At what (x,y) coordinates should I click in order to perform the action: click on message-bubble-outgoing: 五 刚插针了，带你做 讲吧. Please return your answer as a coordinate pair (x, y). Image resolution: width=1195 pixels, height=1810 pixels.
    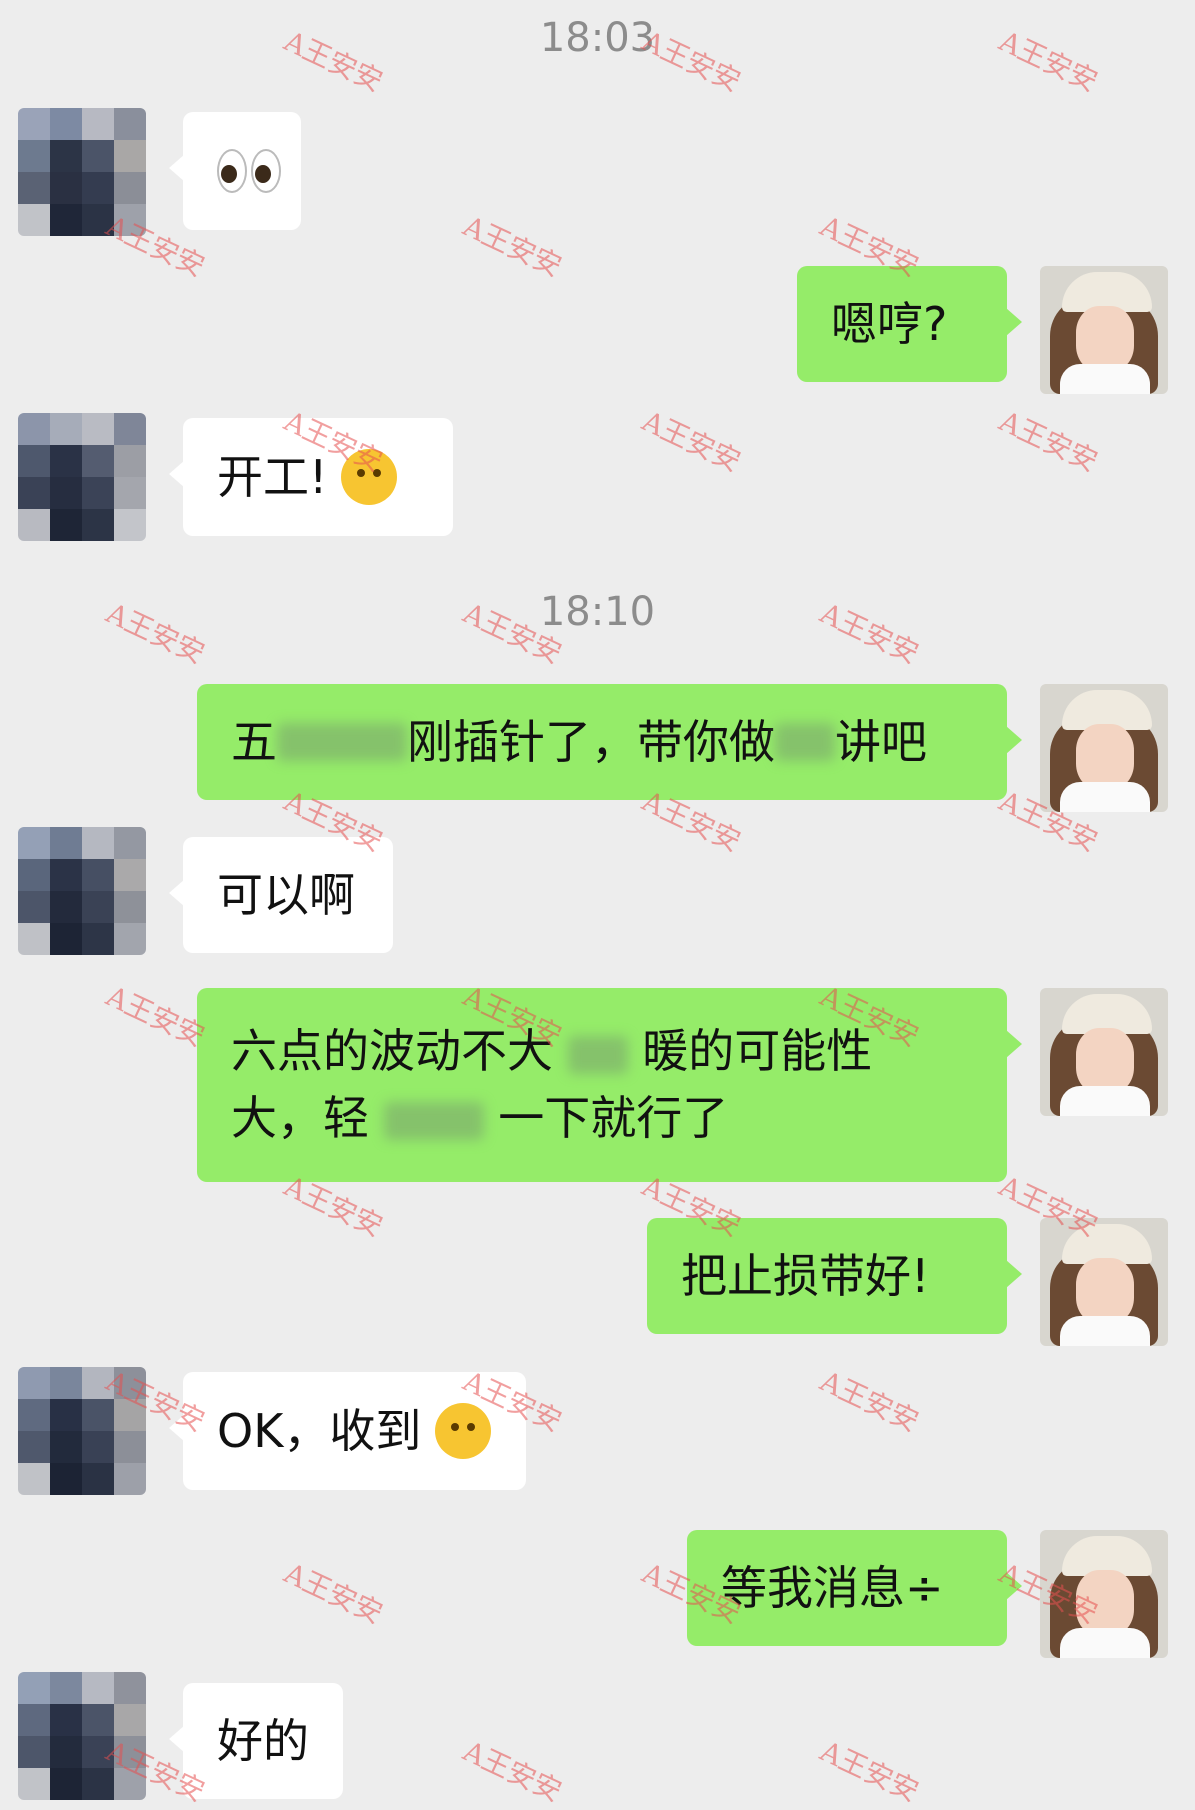
    Looking at the image, I should click on (609, 742).